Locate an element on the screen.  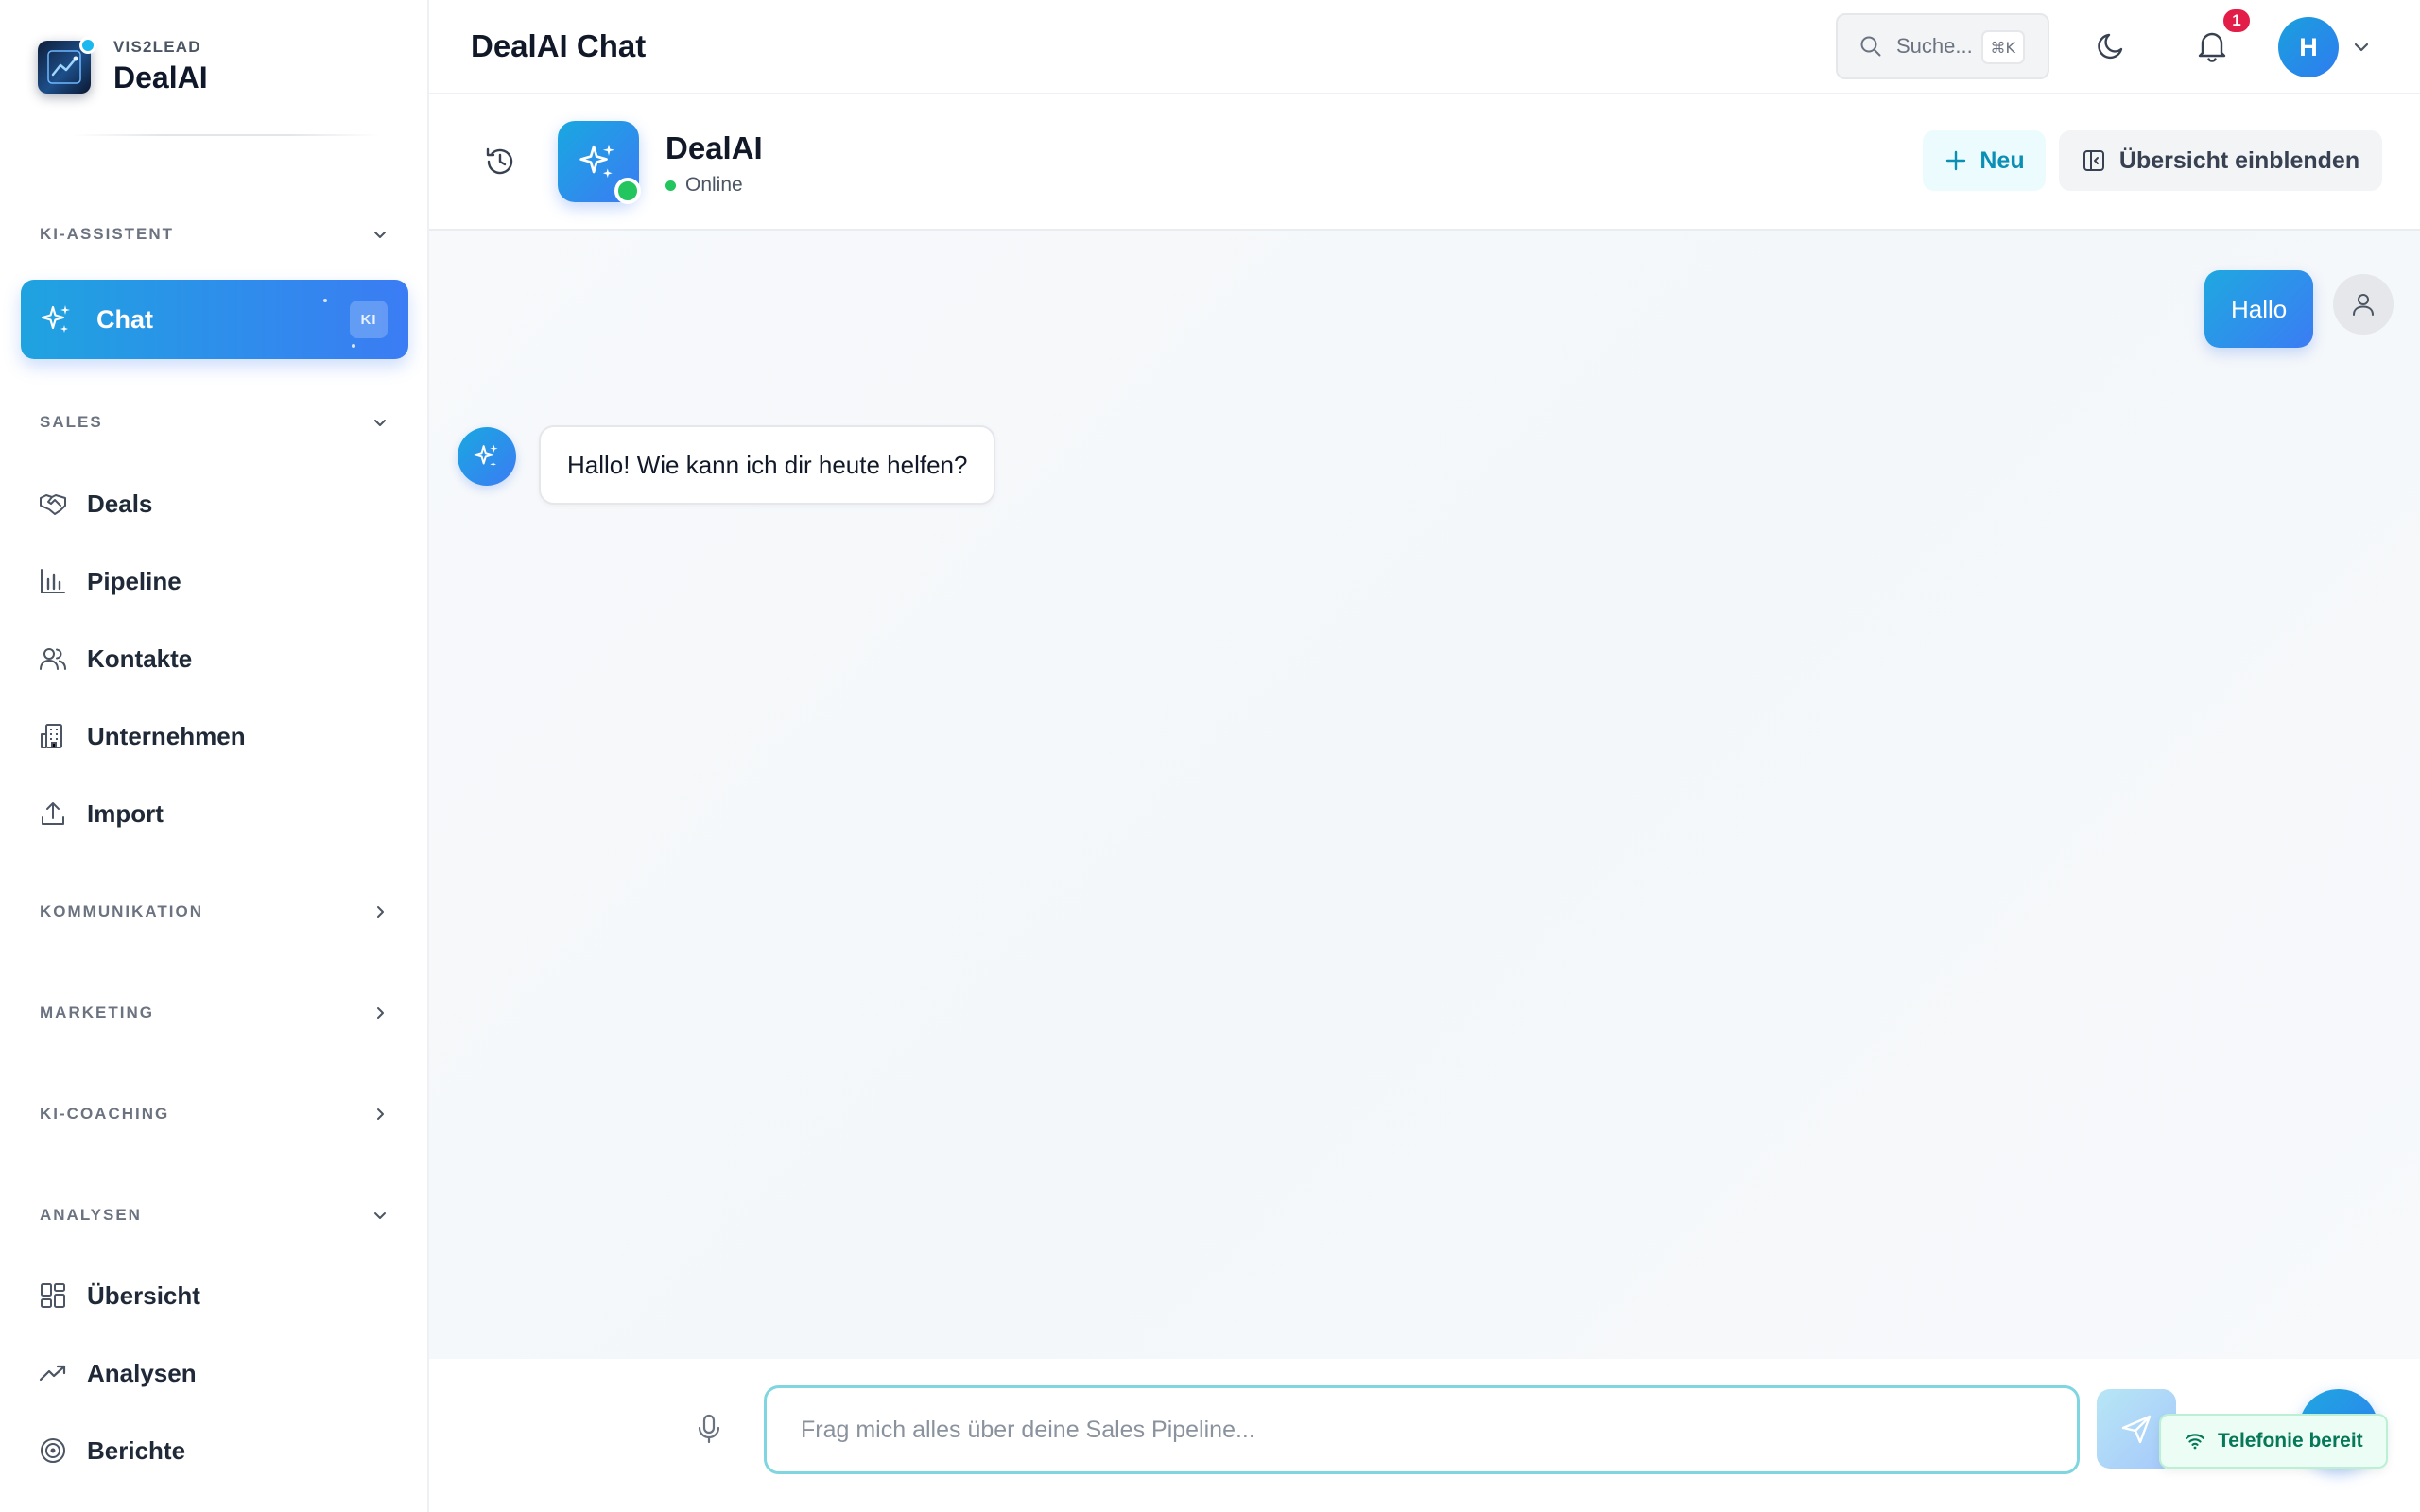
section-label: ANALYSEN is located at coordinates (91, 1215).